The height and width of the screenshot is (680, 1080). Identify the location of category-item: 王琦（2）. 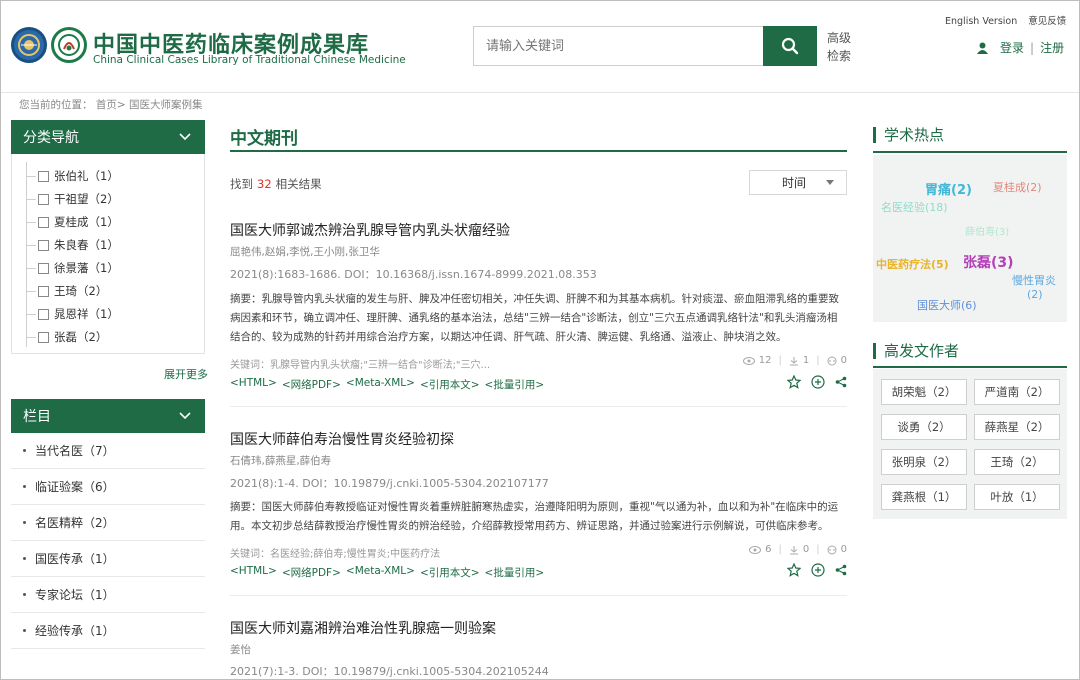
(66, 291).